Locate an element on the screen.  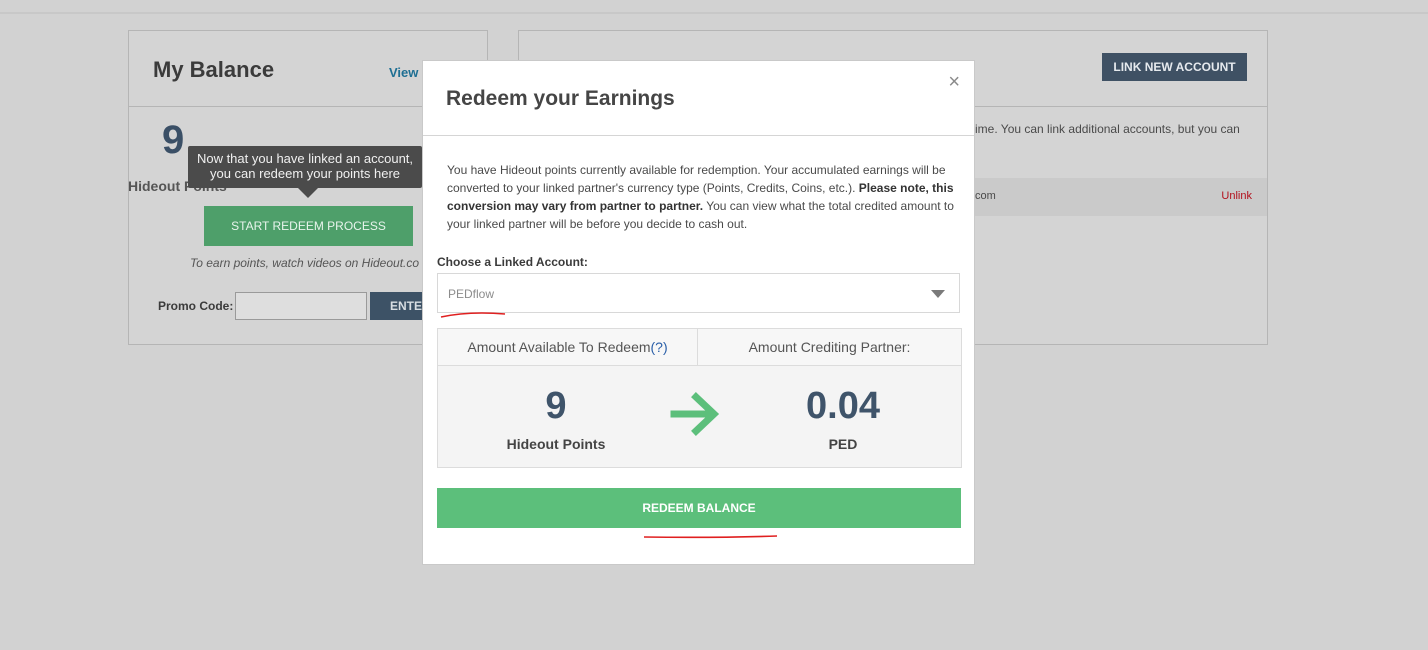
annotation-underline-account is located at coordinates (473, 315).